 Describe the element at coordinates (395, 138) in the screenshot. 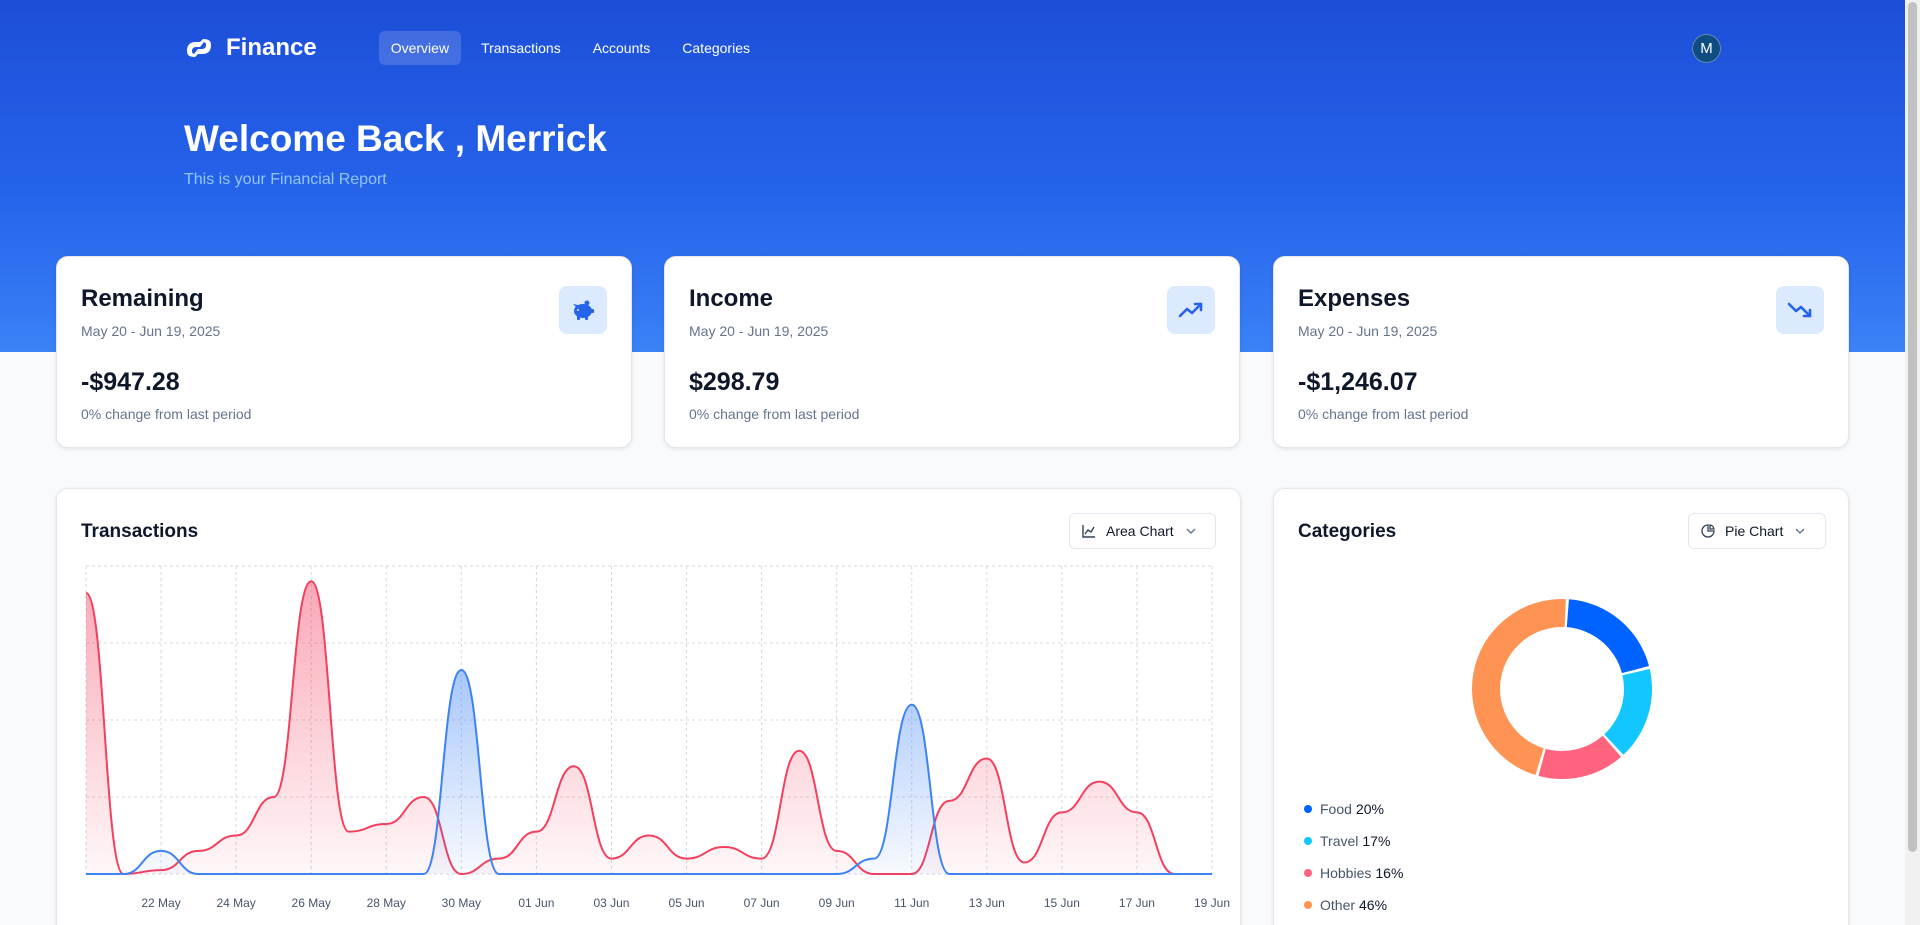

I see `welcome-heading: Welcome Back , Merrick` at that location.